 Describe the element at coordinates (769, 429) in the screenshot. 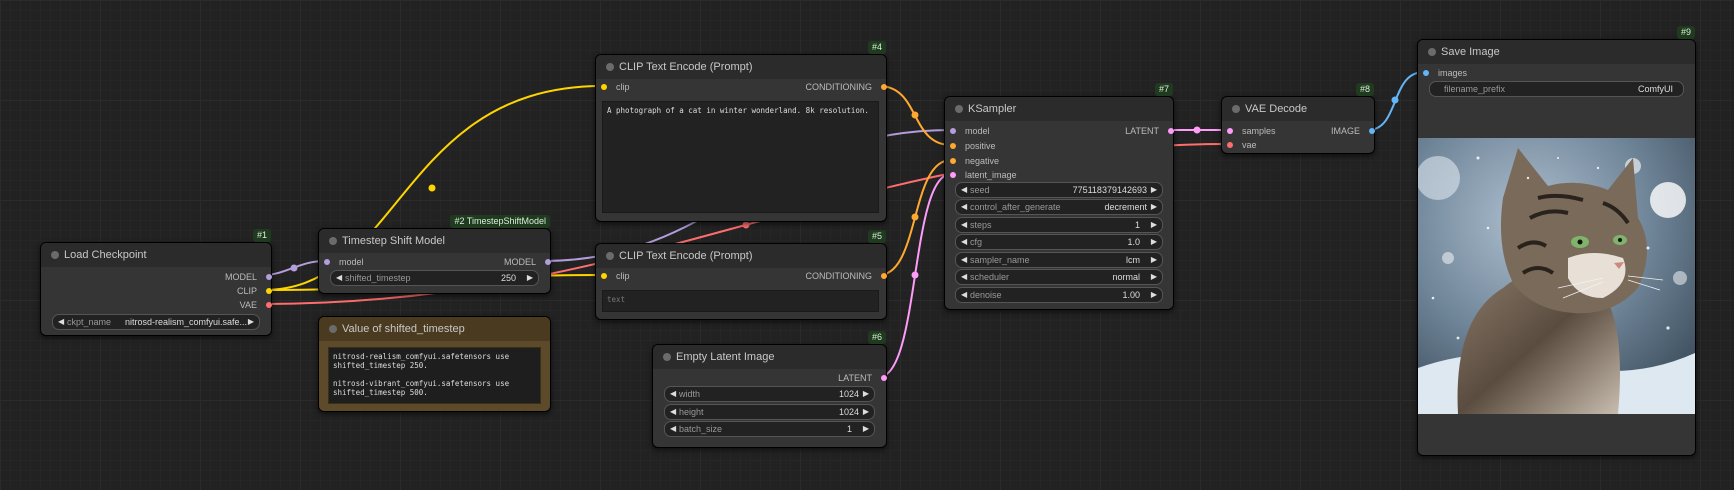

I see `batch-size-number: ◀ batch_size 1 ▶` at that location.